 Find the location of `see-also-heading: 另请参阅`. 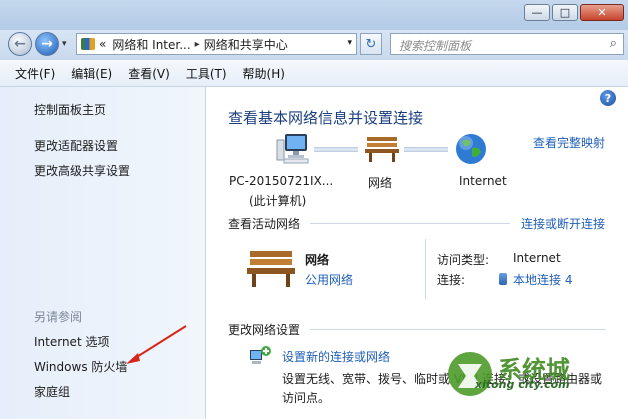

see-also-heading: 另请参阅 is located at coordinates (58, 317).